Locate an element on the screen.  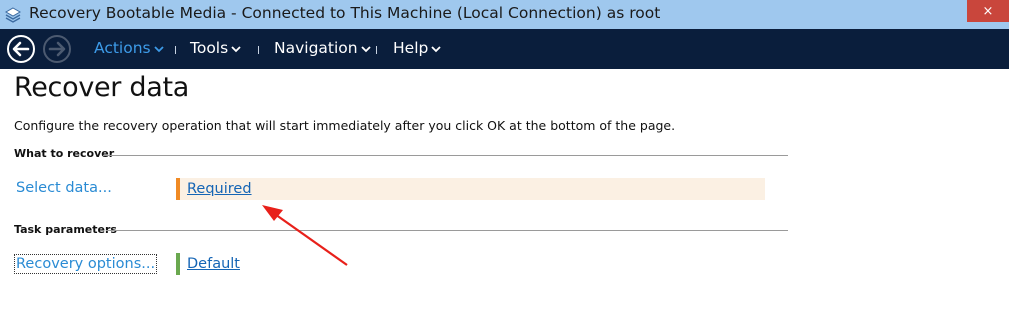
status-indicator-required is located at coordinates (178, 189).